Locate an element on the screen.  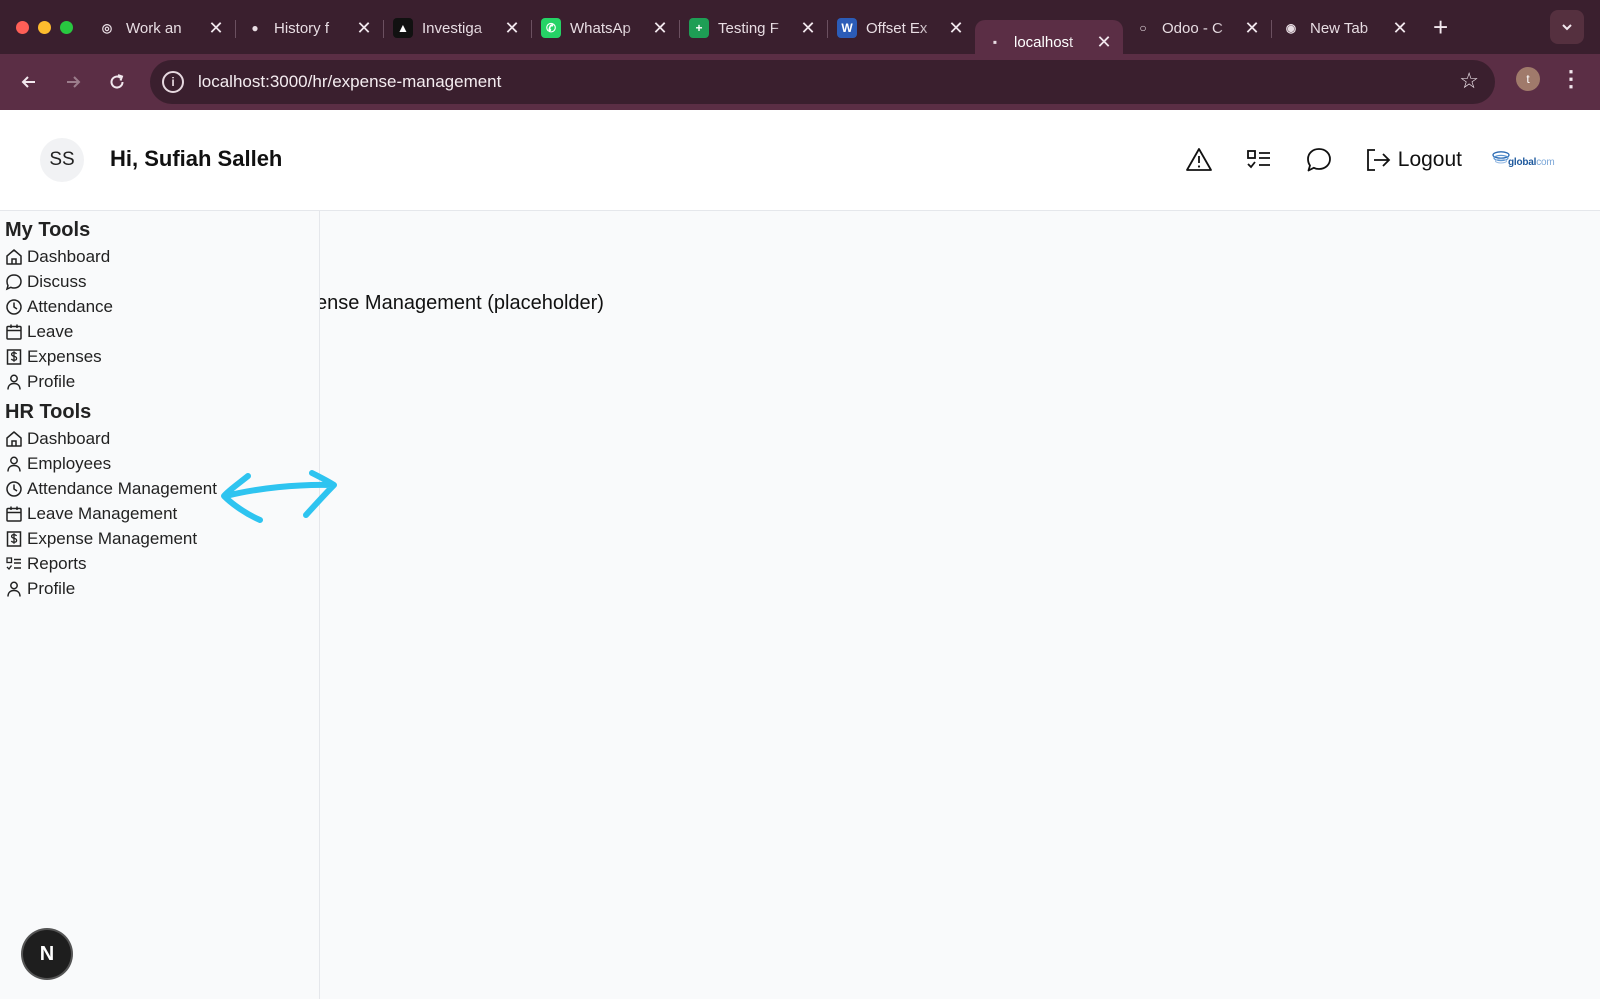
sidebar-item-my-leave: Leave is located at coordinates (162, 331).